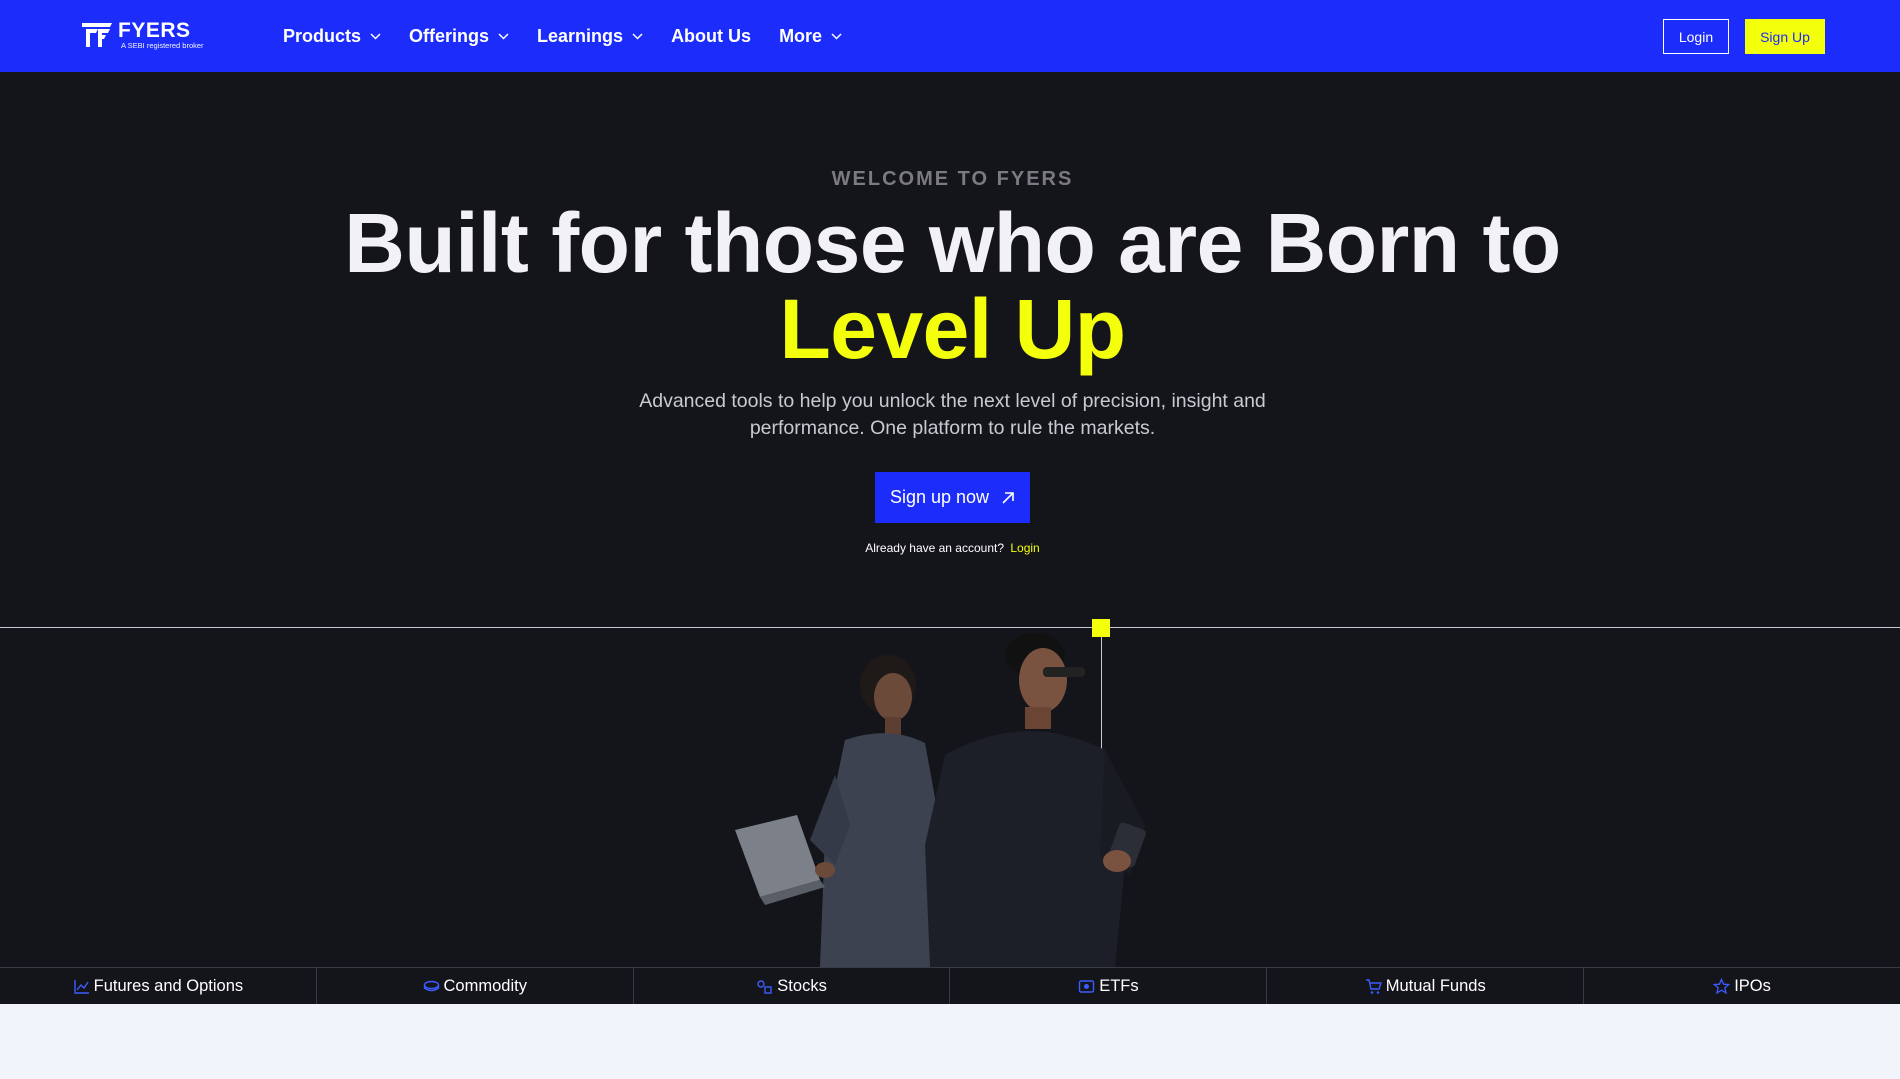  I want to click on etf-icon, so click(1086, 986).